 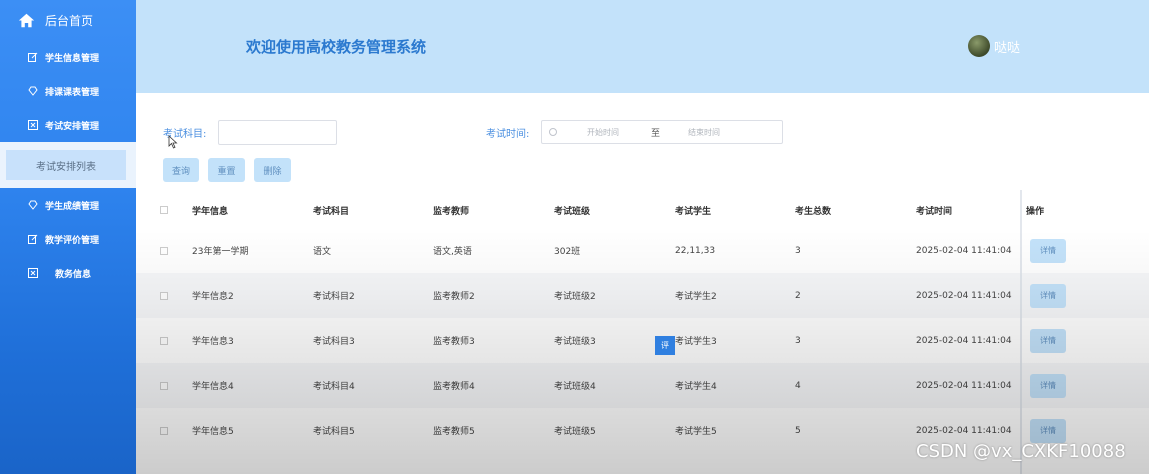 I want to click on cell: 学年信息5, so click(x=213, y=432).